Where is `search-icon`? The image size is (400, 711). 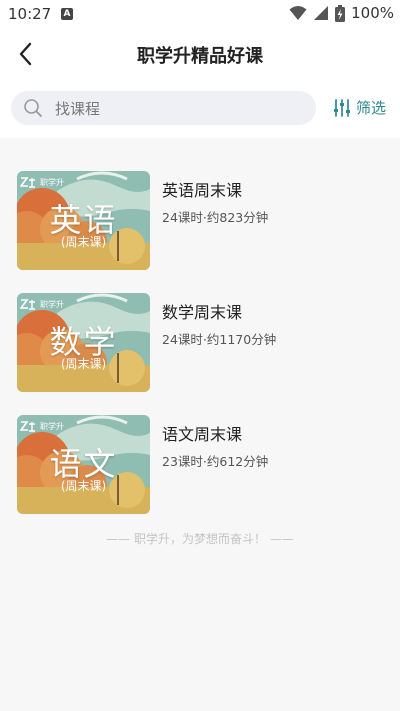 search-icon is located at coordinates (33, 108).